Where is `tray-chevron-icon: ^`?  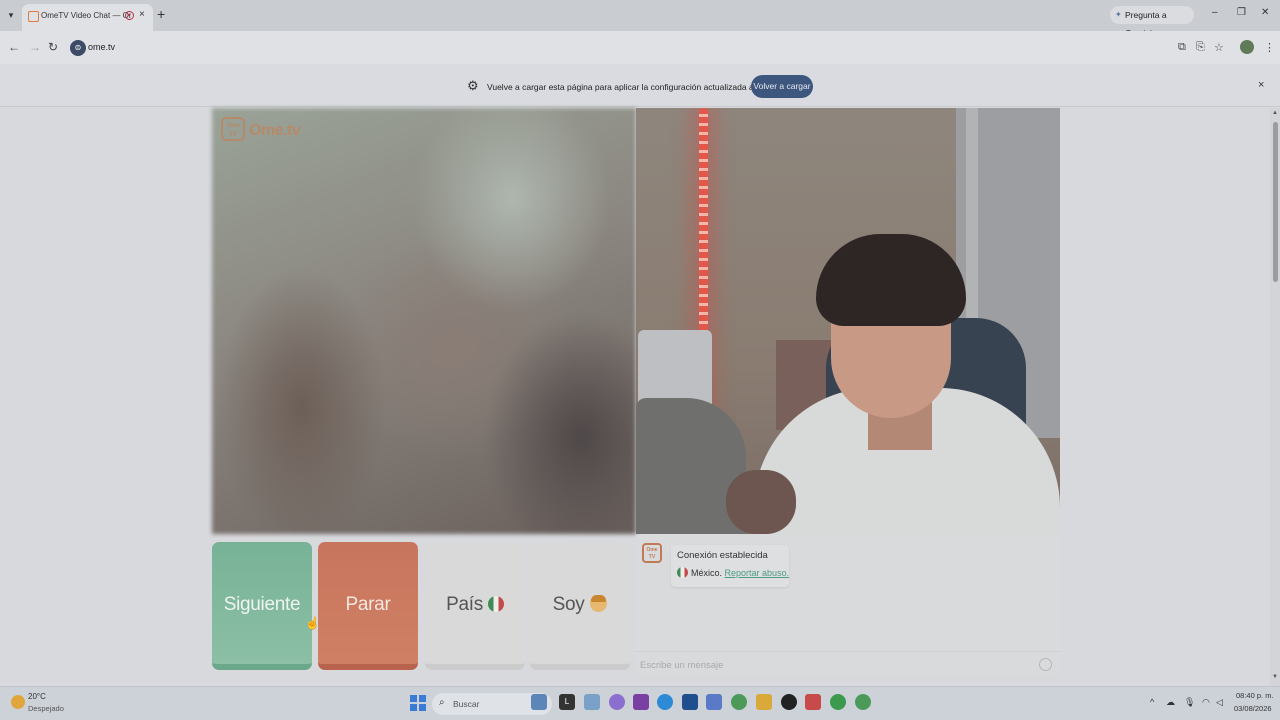 tray-chevron-icon: ^ is located at coordinates (1152, 702).